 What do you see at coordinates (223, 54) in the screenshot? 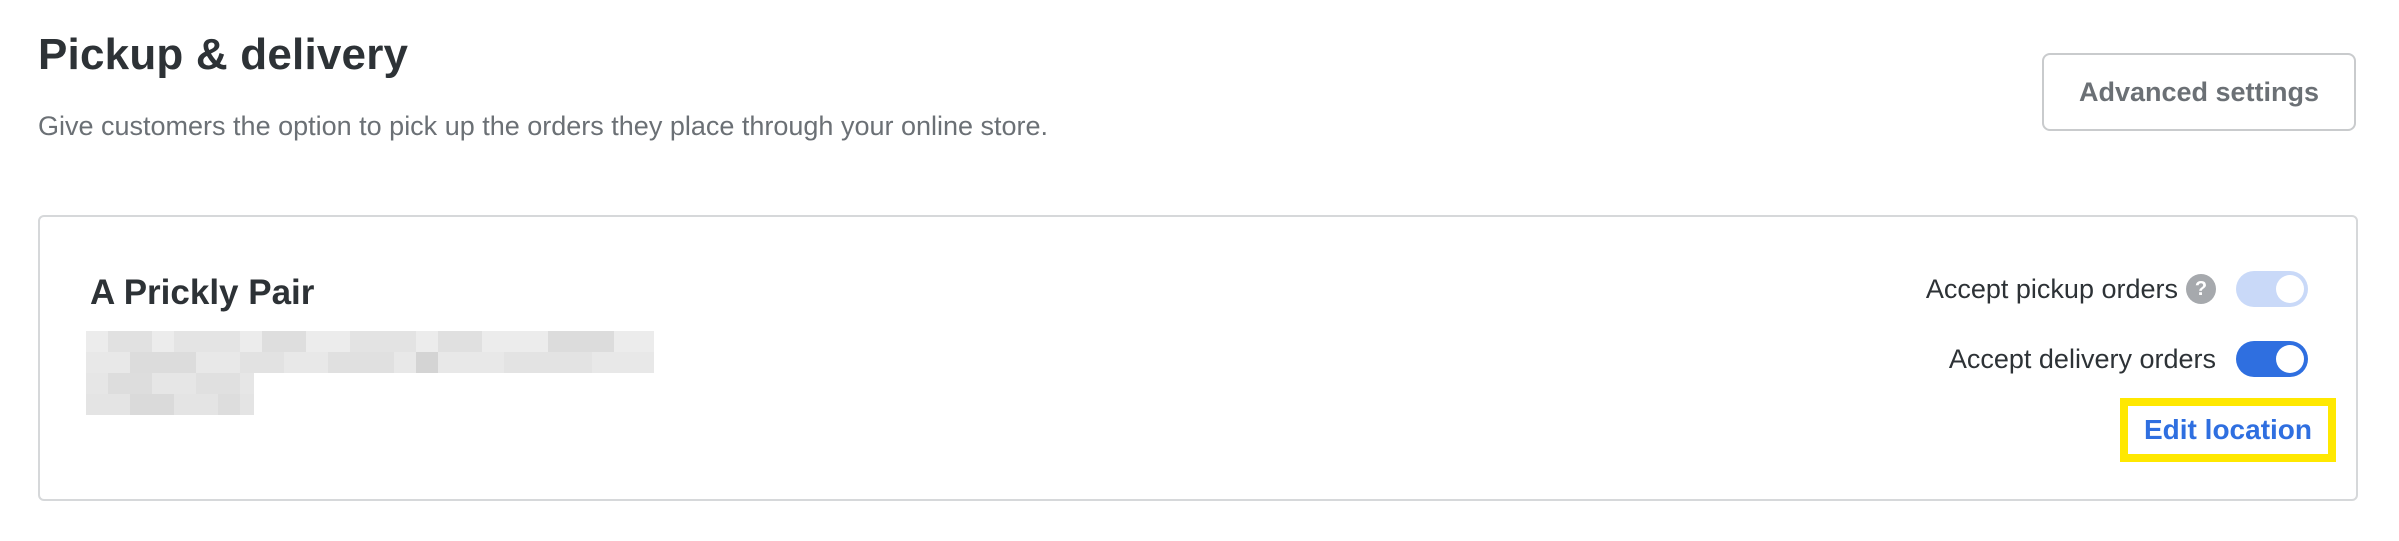
I see `page-title: Pickup & delivery` at bounding box center [223, 54].